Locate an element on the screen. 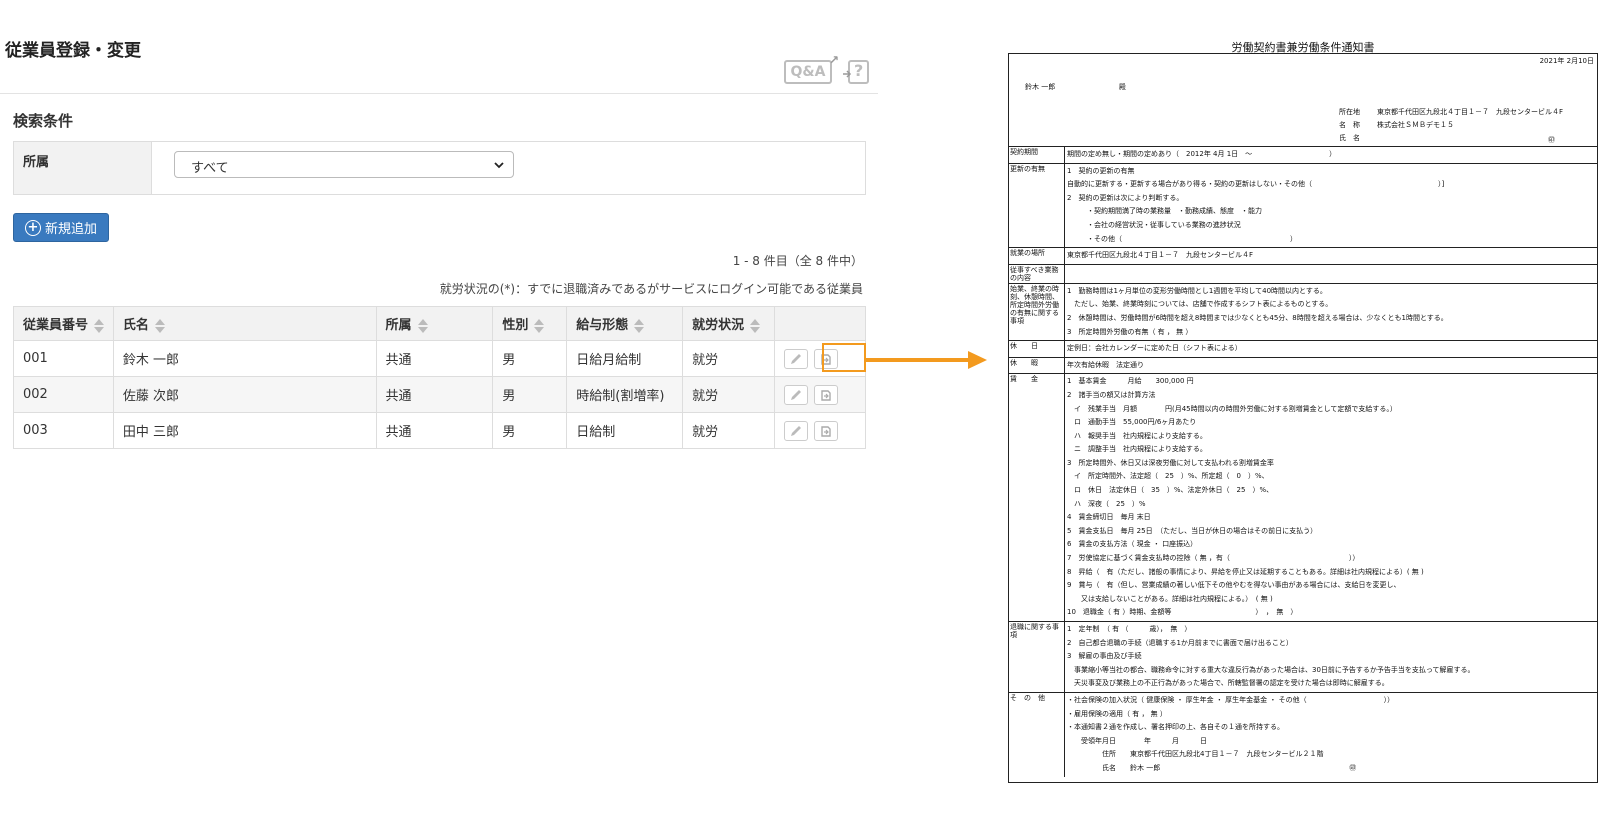  column-header-gender: 性別 is located at coordinates (530, 323).